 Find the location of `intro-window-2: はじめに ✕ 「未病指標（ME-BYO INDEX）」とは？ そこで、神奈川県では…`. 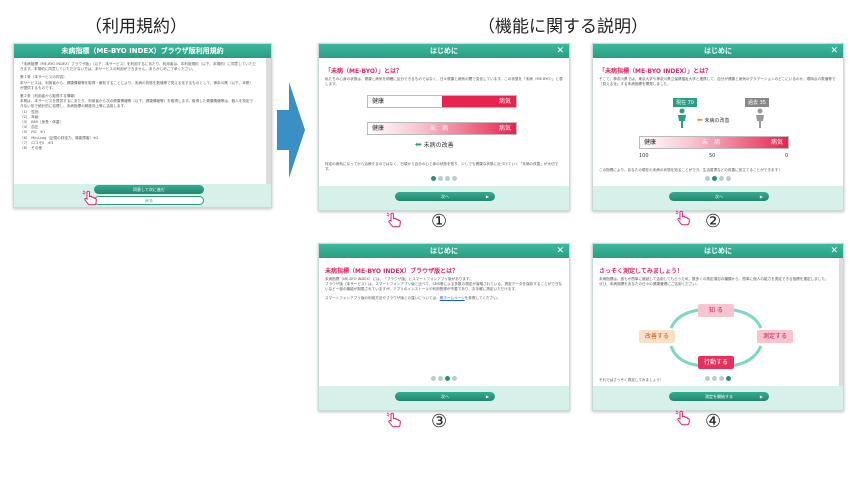

intro-window-2: はじめに ✕ 「未病指標（ME-BYO INDEX）」とは？ そこで、神奈川県では… is located at coordinates (718, 127).